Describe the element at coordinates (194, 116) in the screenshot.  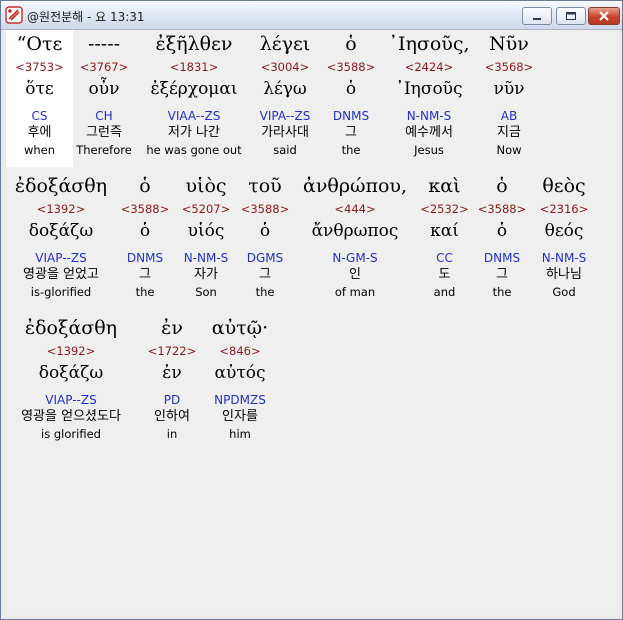
I see `parsing-code: VIAA--ZS` at that location.